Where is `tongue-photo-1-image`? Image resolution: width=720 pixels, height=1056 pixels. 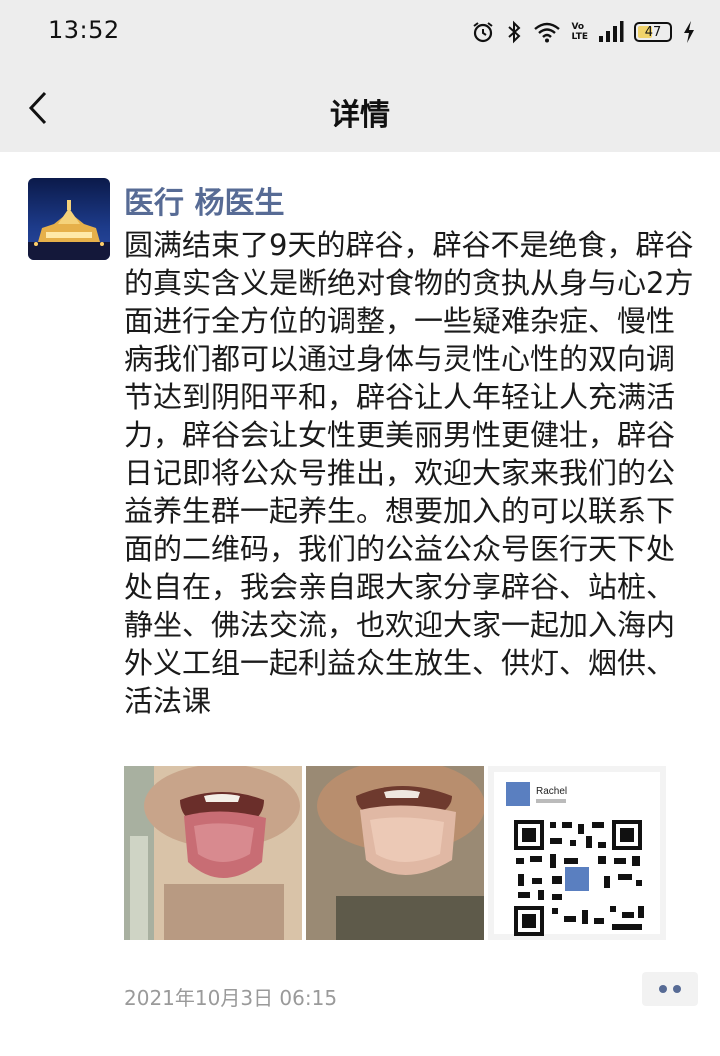 tongue-photo-1-image is located at coordinates (213, 853).